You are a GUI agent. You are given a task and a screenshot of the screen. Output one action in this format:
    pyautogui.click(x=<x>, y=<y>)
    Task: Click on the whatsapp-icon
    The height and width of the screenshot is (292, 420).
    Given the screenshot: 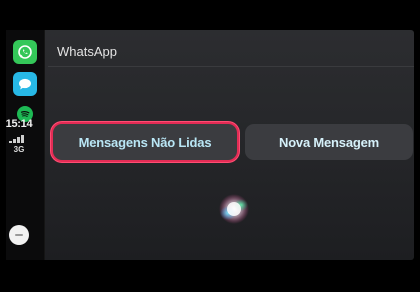 What is the action you would take?
    pyautogui.click(x=25, y=52)
    